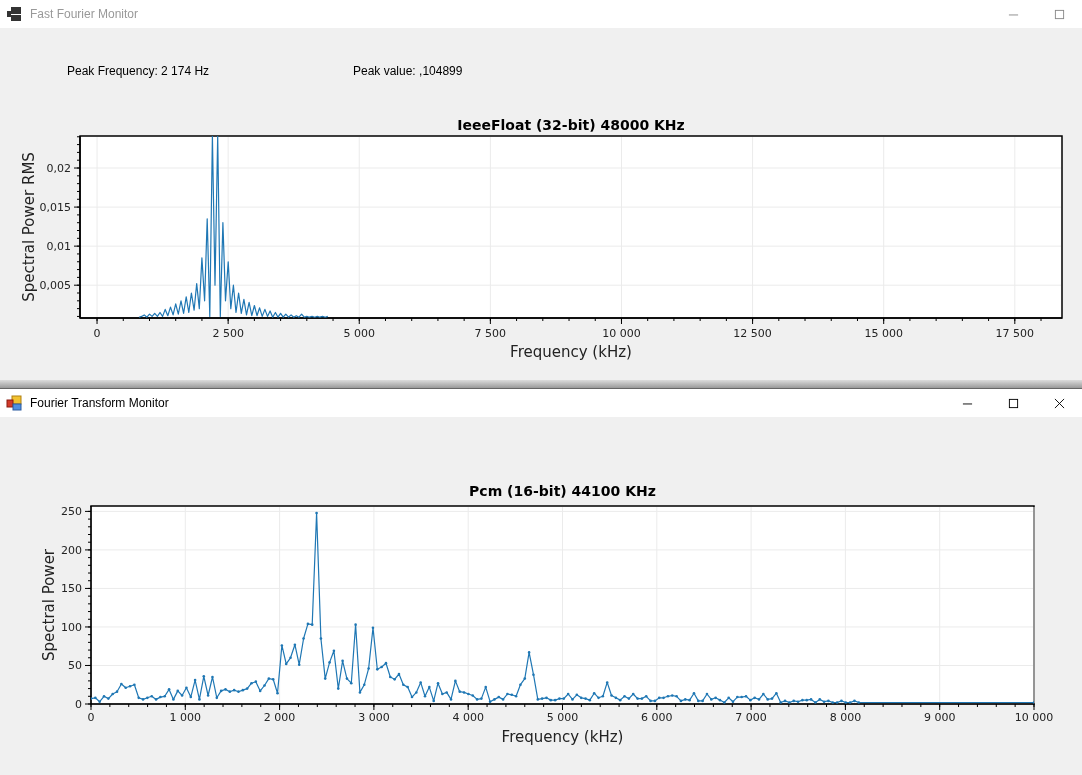 Image resolution: width=1082 pixels, height=775 pixels. I want to click on y-tick-label: 150, so click(71, 589).